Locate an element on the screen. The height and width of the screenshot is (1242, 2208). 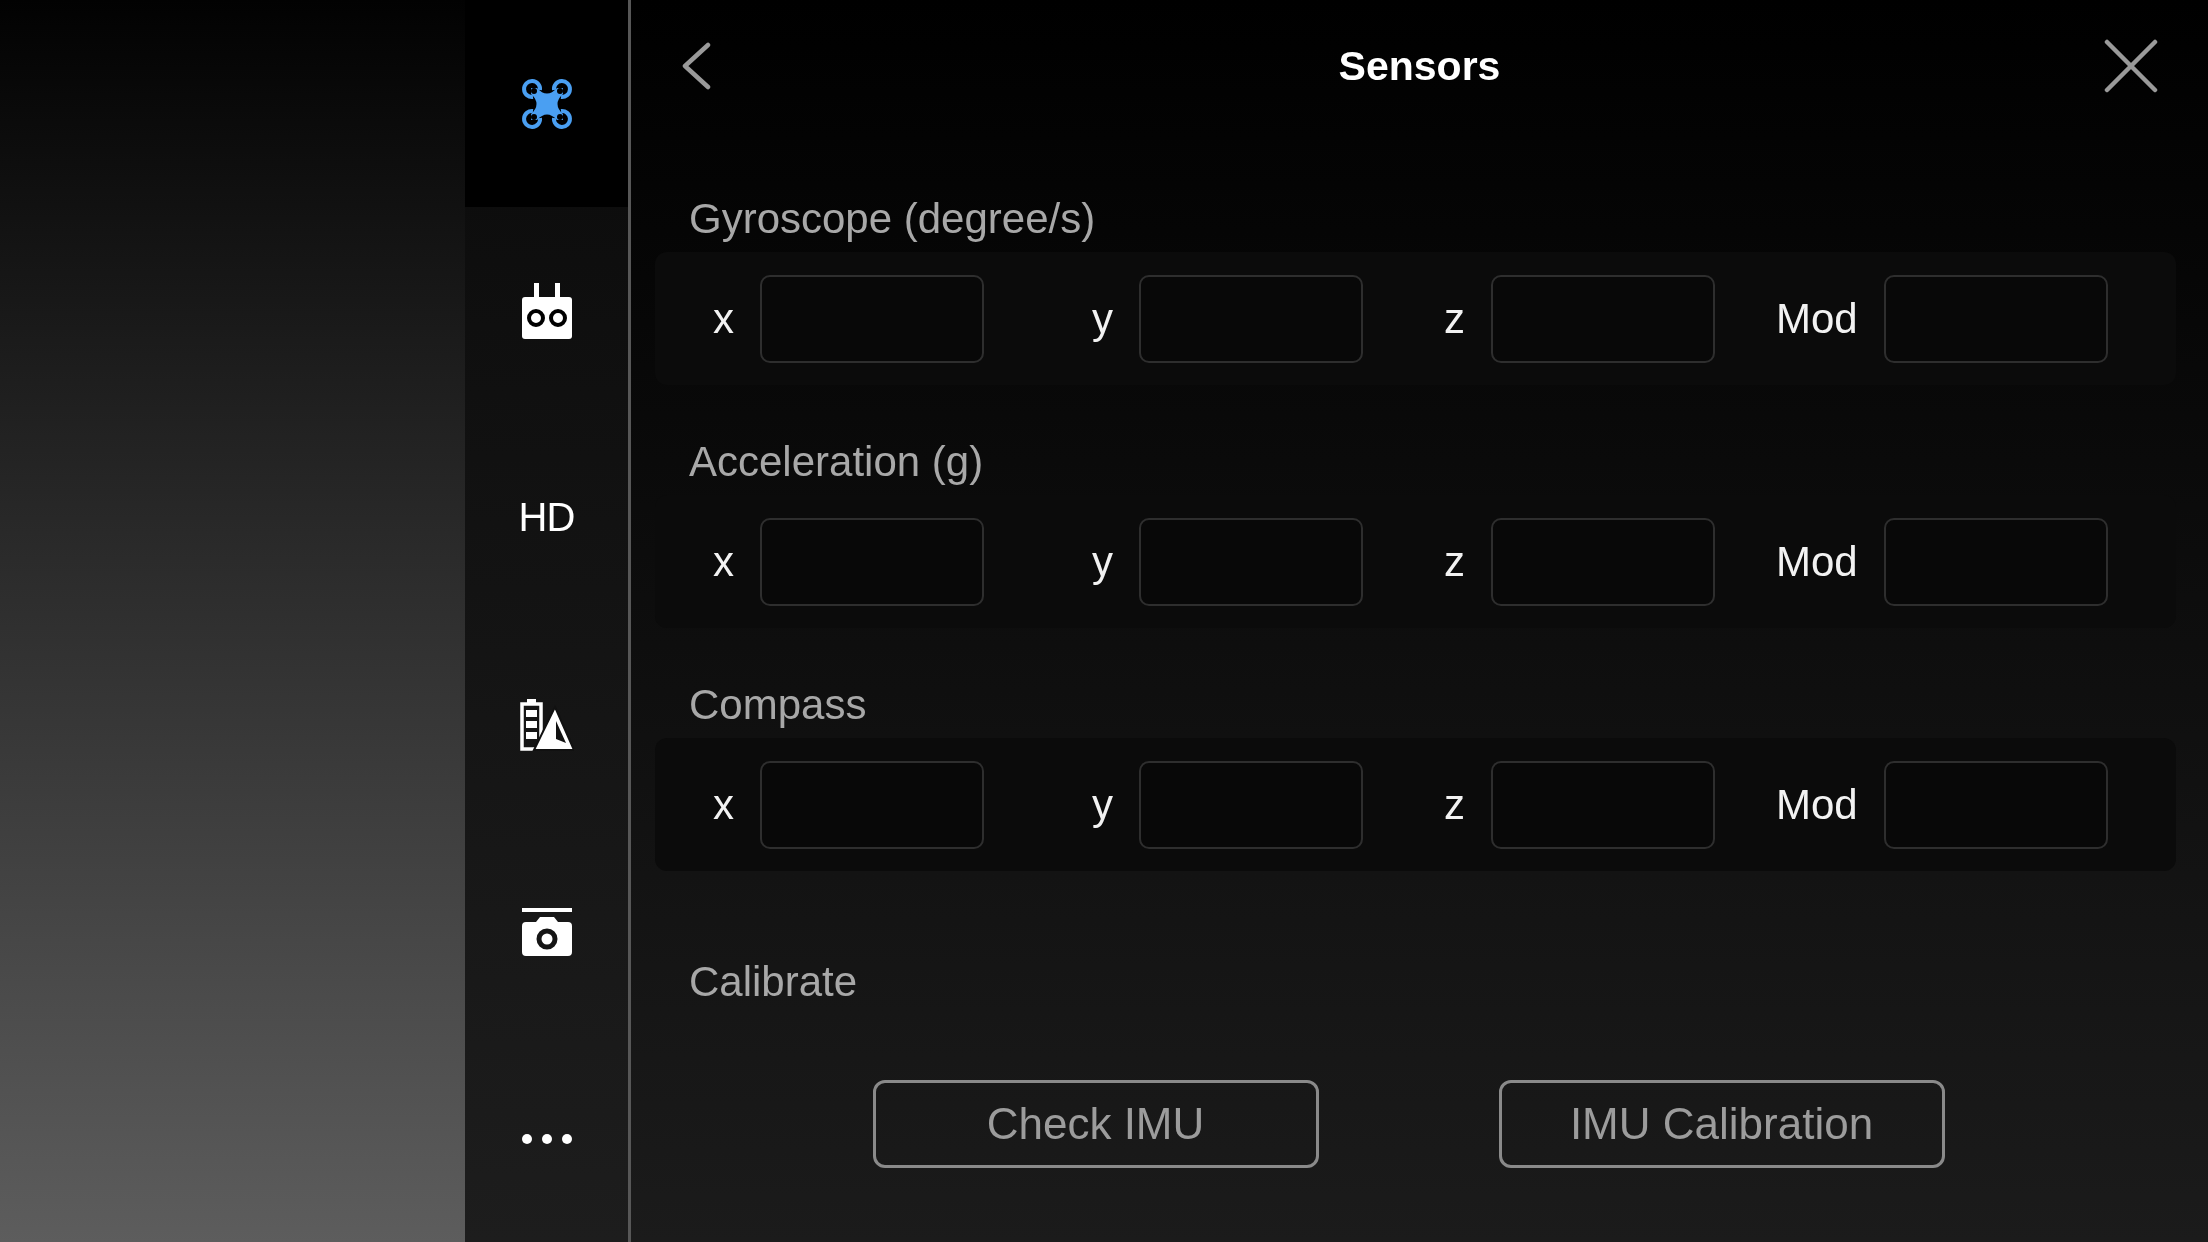
outline-button: Check IMU is located at coordinates (1095, 1124).